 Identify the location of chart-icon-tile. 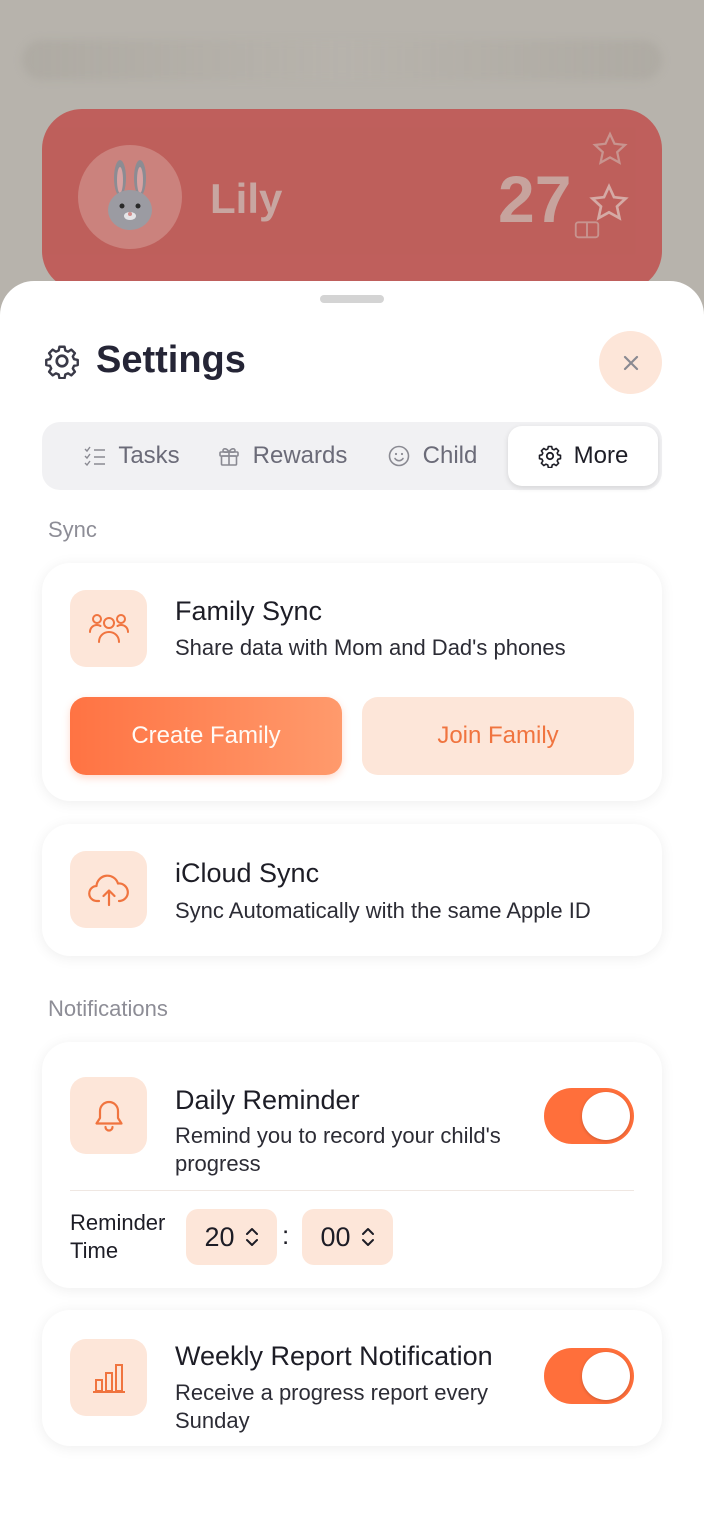
(108, 1377).